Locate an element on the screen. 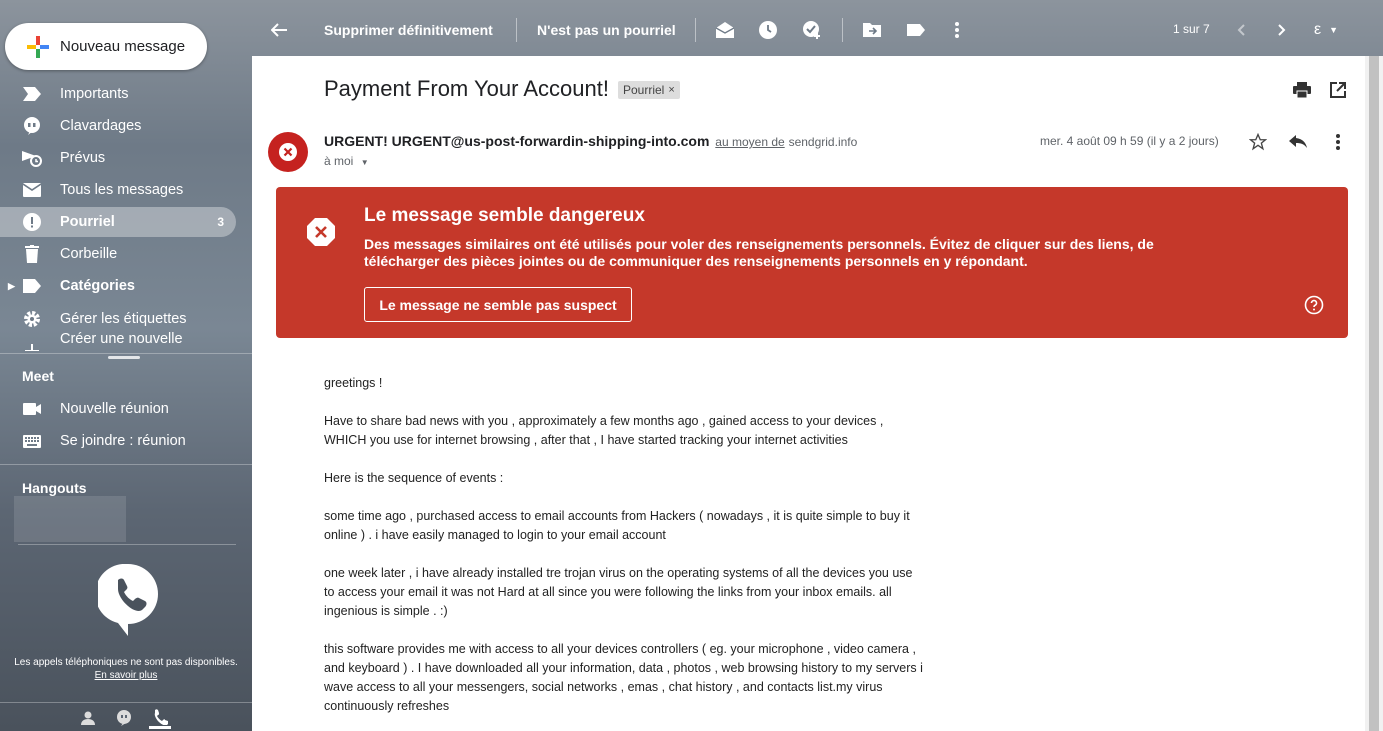 The height and width of the screenshot is (731, 1383). keyboard-icon is located at coordinates (32, 441).